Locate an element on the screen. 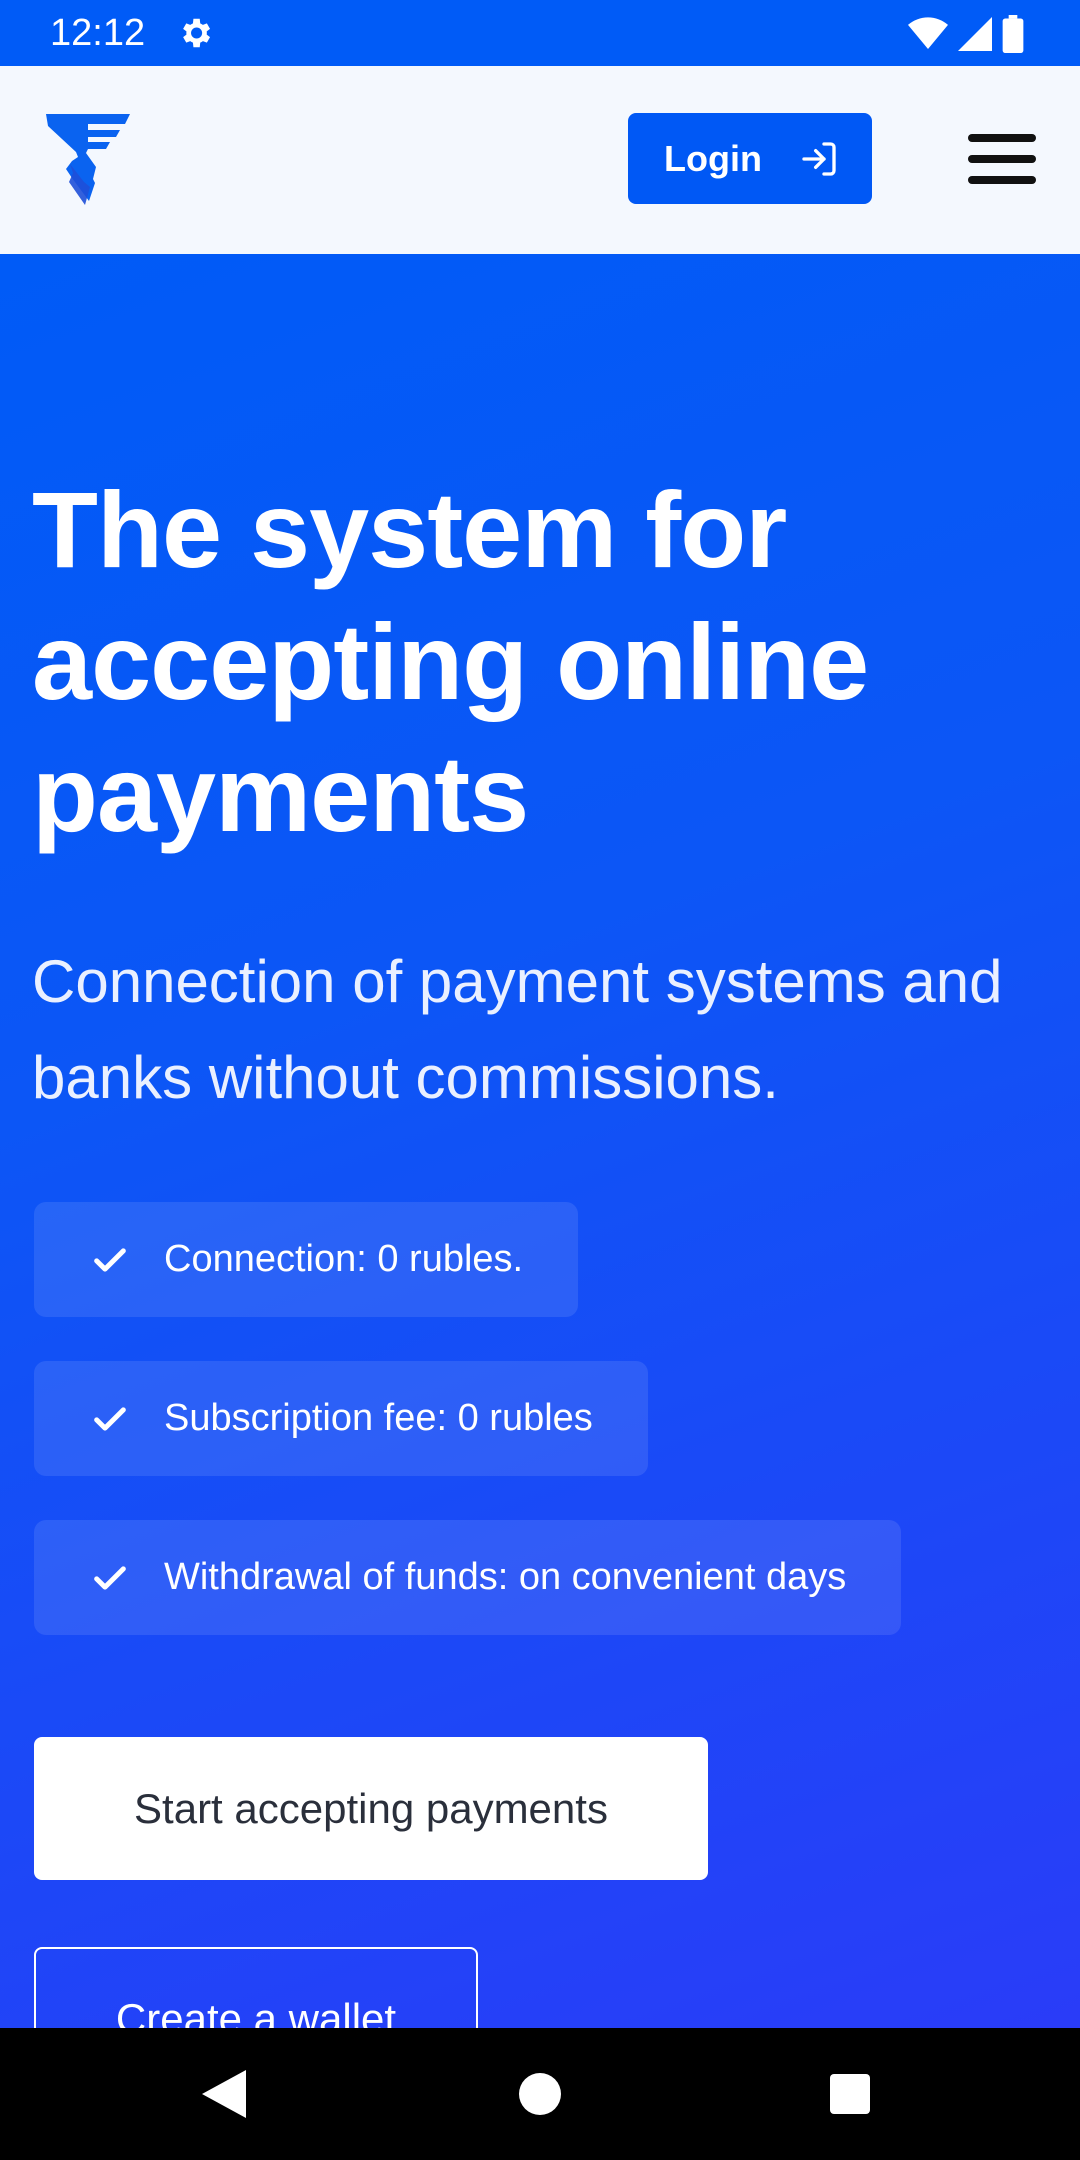 The width and height of the screenshot is (1080, 2160). feature-label: Withdrawal of funds: on convenient days is located at coordinates (505, 1577).